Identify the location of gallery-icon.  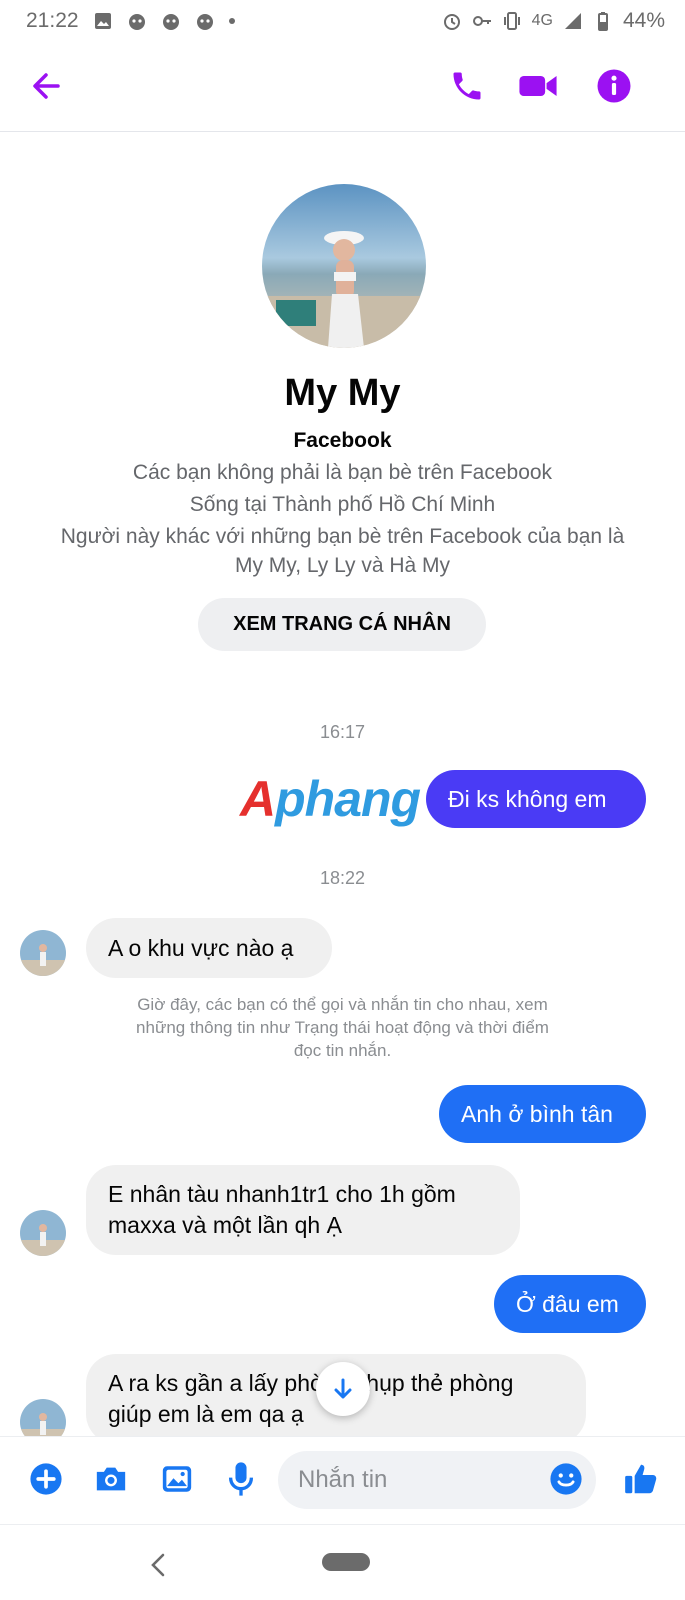
(102, 21).